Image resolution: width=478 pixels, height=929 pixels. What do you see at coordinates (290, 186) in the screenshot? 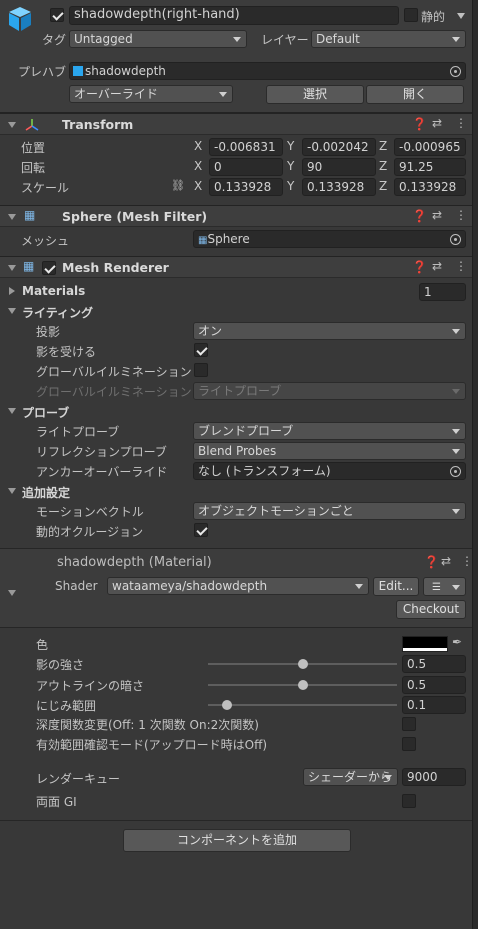
I see `scale-y-label: Y` at bounding box center [290, 186].